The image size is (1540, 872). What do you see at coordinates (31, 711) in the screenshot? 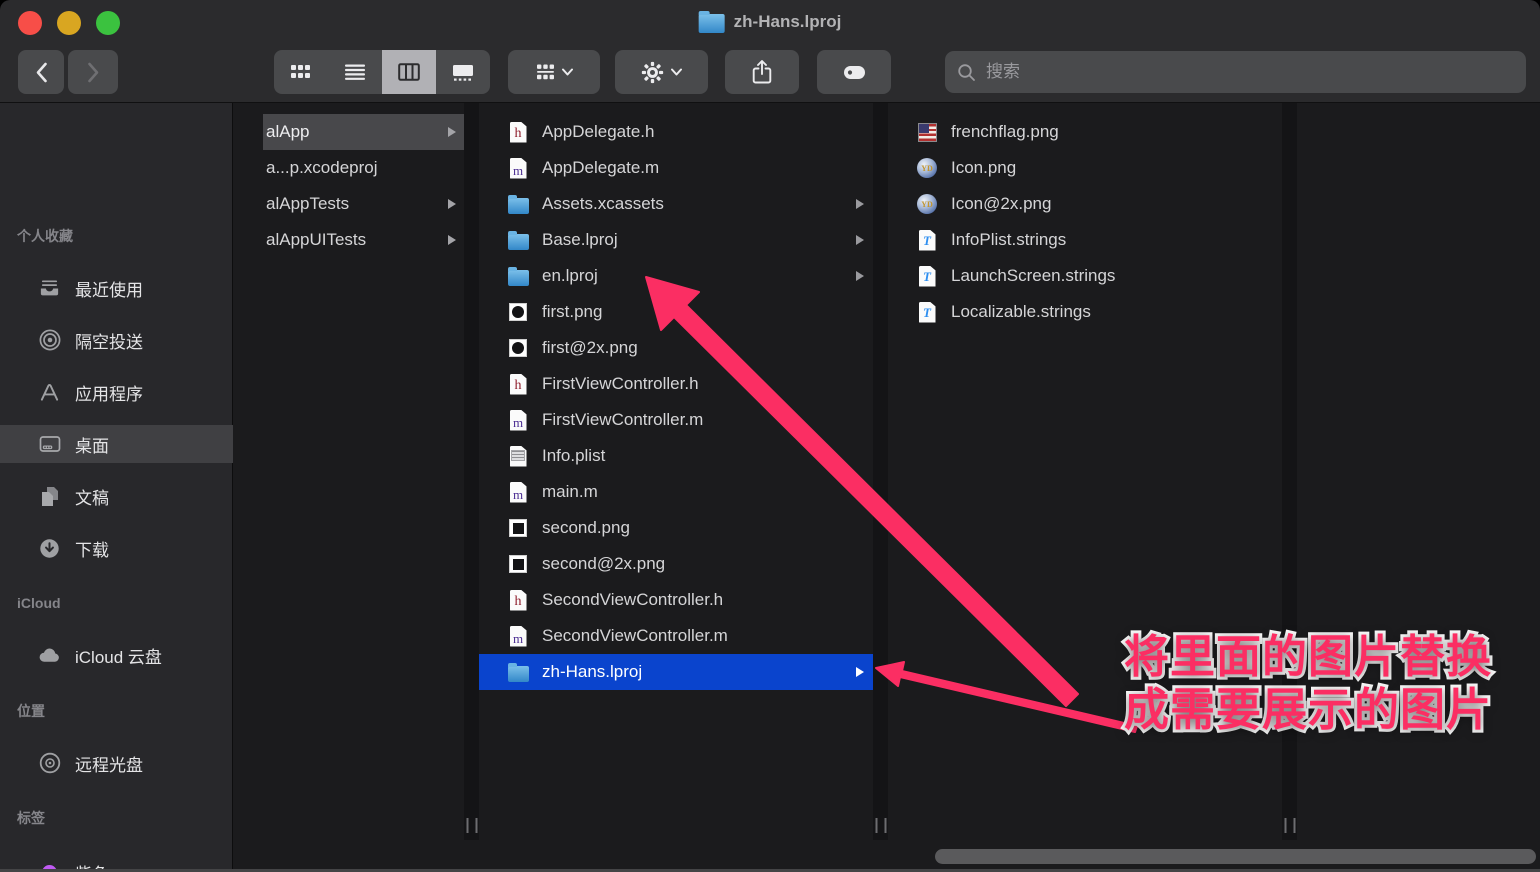
I see `sidebar-section-locations: 位置` at bounding box center [31, 711].